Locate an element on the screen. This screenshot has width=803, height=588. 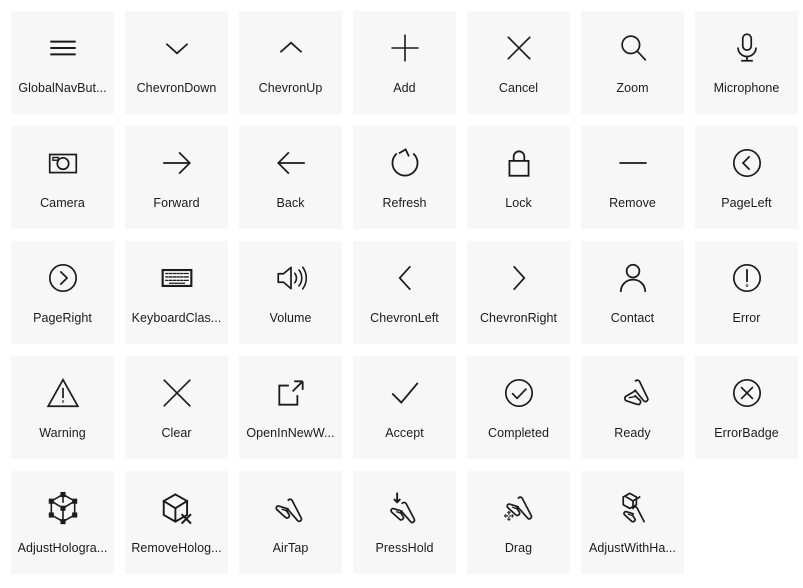
icon-card-presshold: PressHold is located at coordinates (404, 522).